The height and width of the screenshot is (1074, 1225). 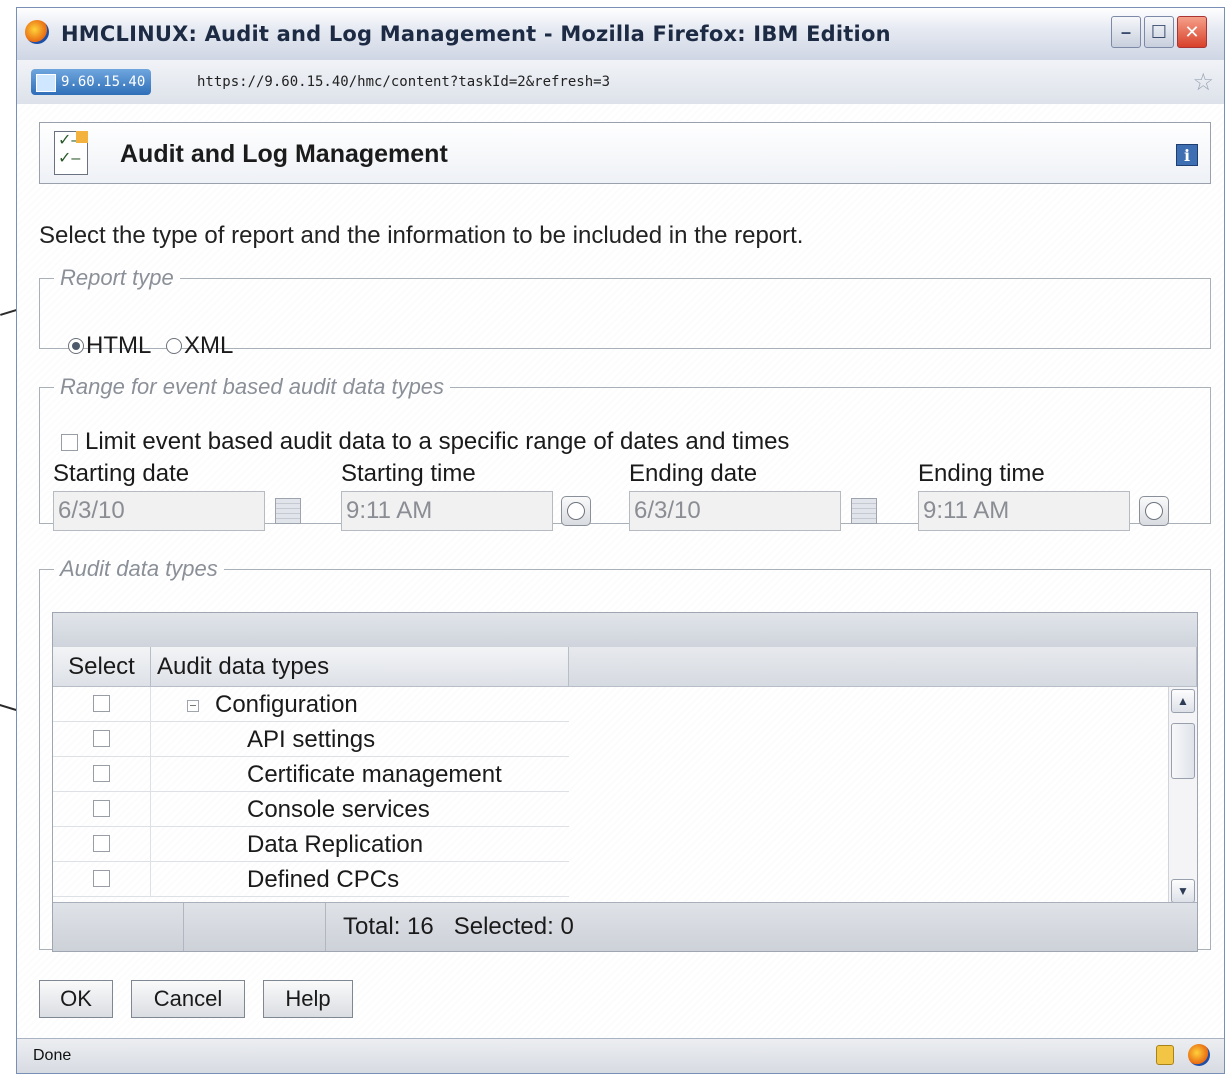 What do you see at coordinates (76, 999) in the screenshot?
I see `ok-button: OK` at bounding box center [76, 999].